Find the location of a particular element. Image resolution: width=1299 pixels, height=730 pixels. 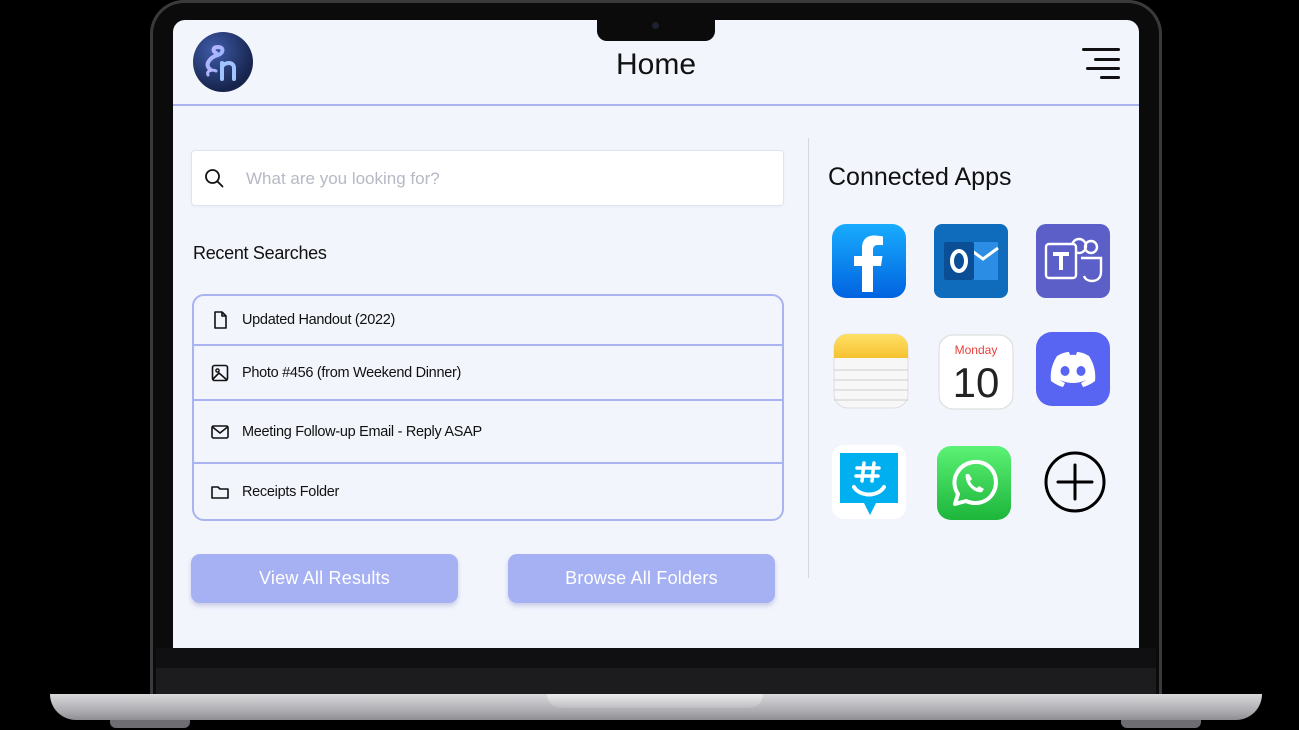

recent-item-label: Meeting Follow-up Email - Reply ASAP is located at coordinates (362, 431).